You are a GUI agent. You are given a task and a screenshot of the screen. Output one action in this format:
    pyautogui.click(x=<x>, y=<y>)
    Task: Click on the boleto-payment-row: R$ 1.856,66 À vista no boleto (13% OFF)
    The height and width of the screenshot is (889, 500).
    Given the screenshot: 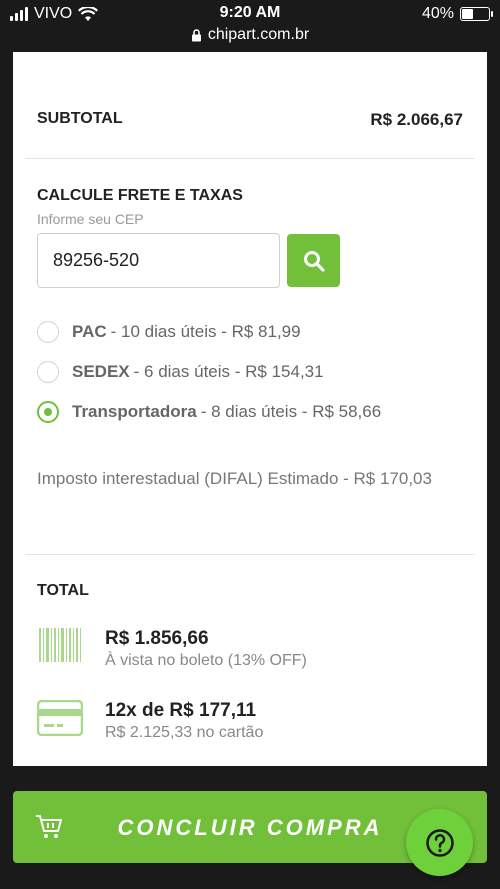 What is the action you would take?
    pyautogui.click(x=172, y=650)
    